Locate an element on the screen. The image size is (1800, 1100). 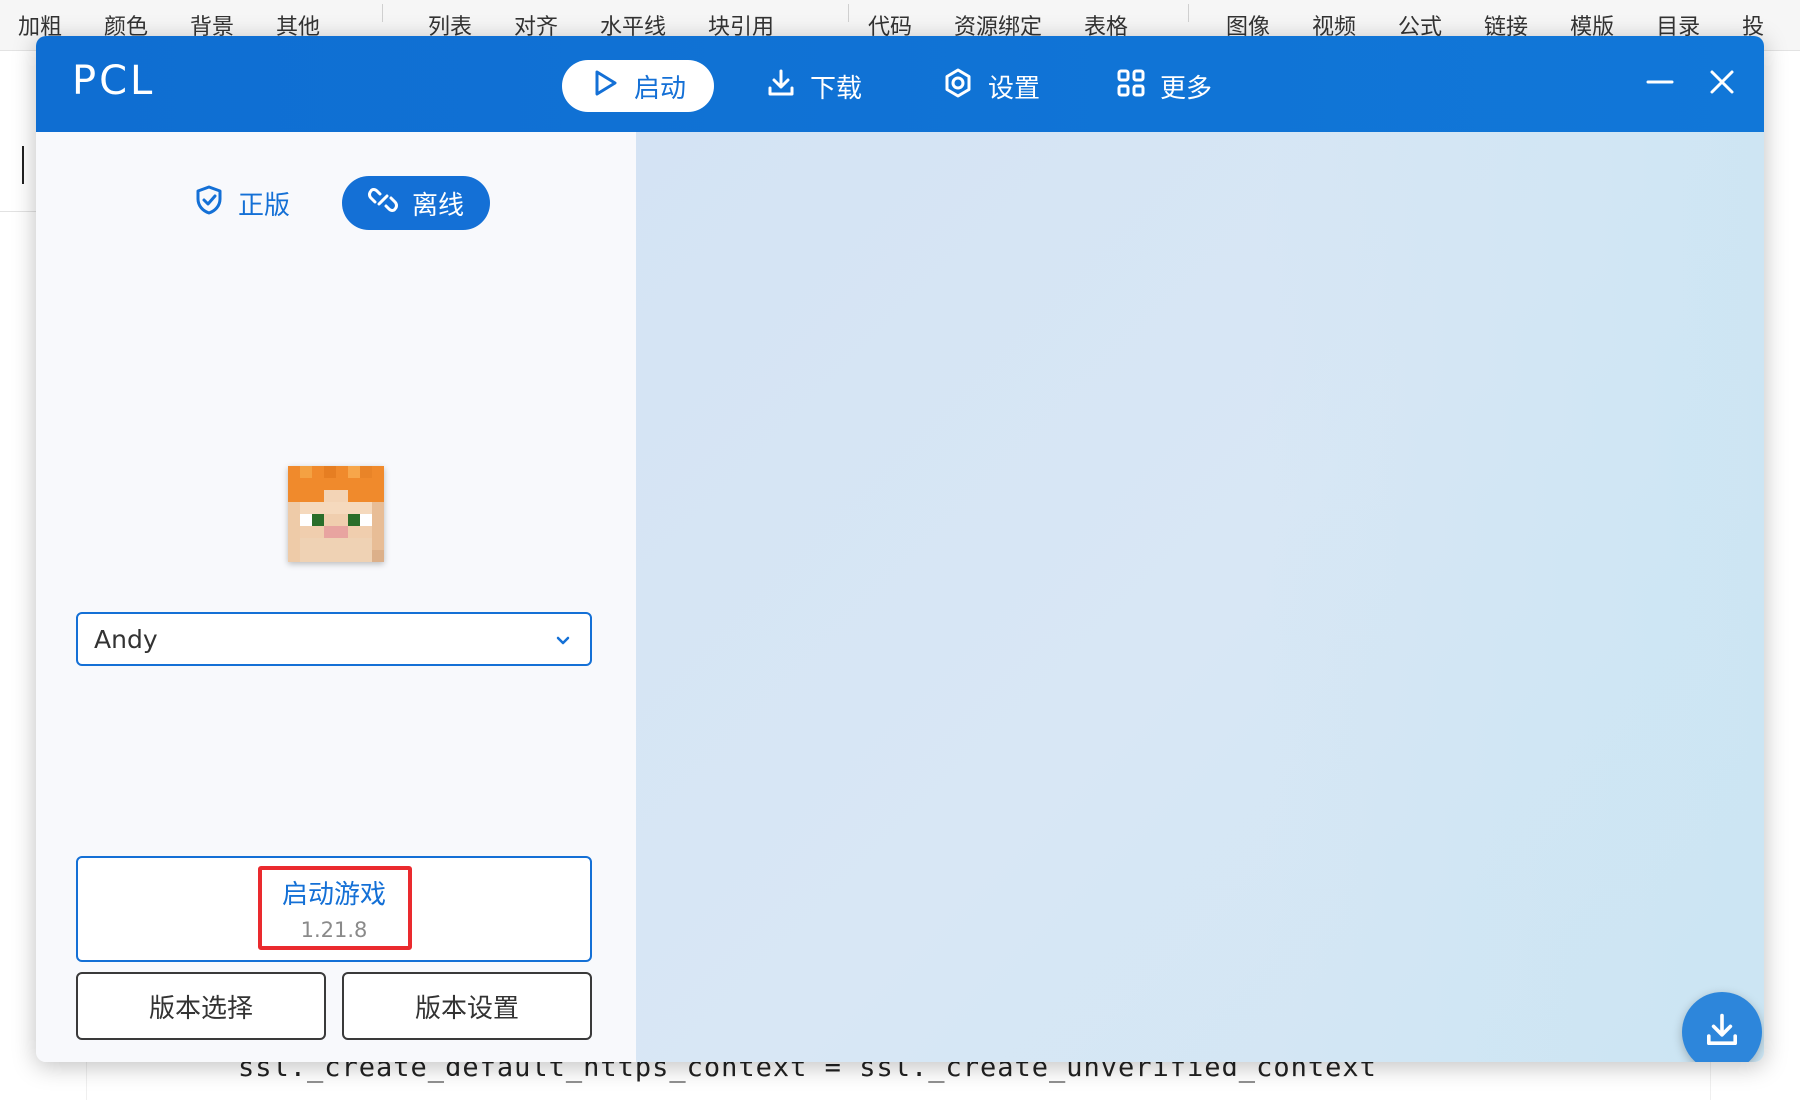
minimize-icon is located at coordinates (1660, 84).